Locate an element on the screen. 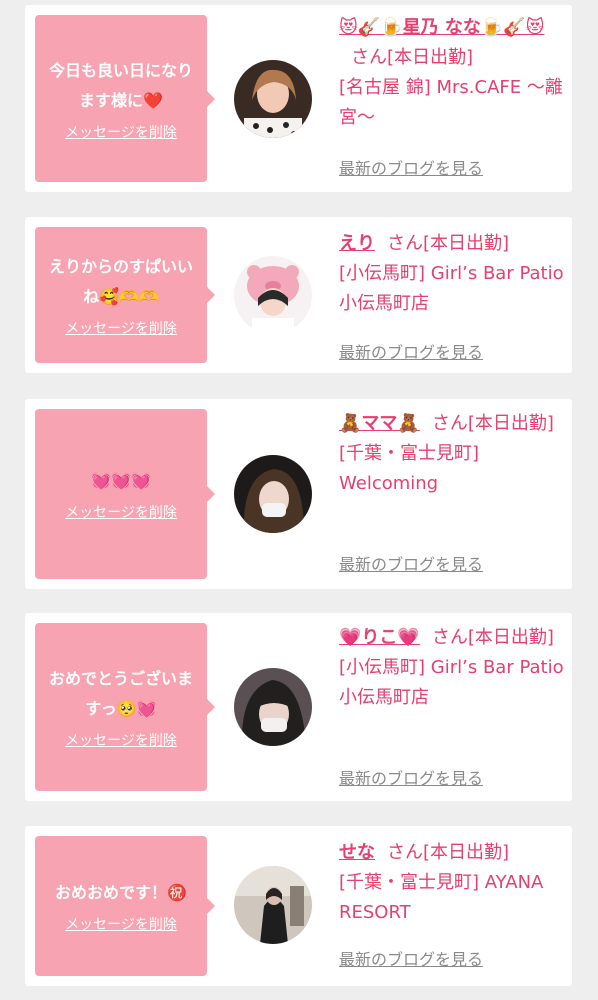 The width and height of the screenshot is (598, 1000). cast-name-link: 💗りこ💗 is located at coordinates (379, 637).